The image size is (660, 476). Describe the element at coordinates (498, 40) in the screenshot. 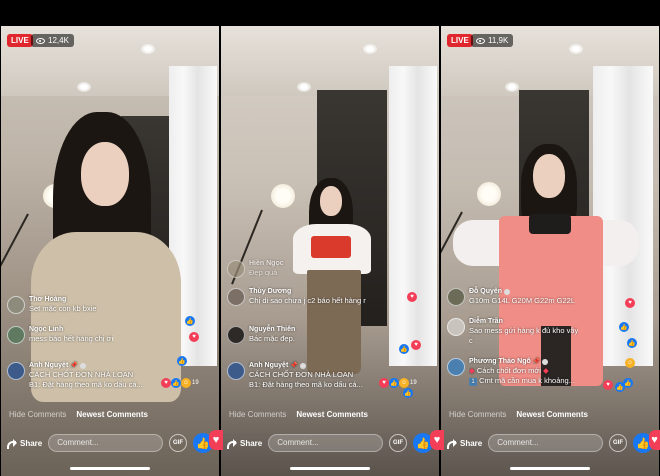

I see `viewer-count-value: 11,9K` at that location.